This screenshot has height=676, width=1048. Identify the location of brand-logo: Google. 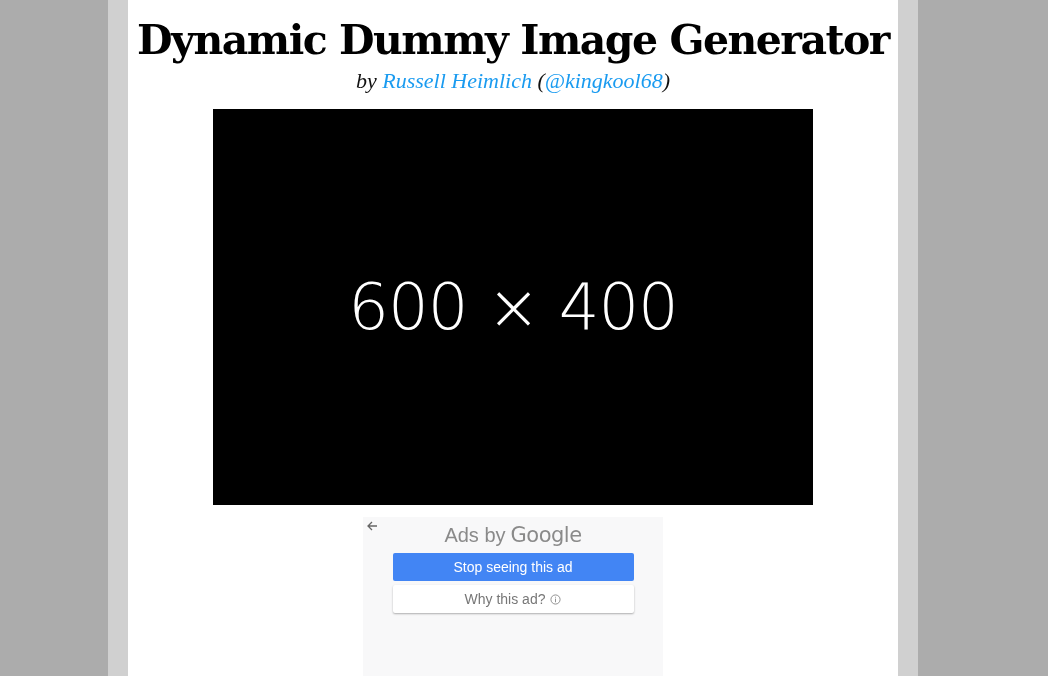
(546, 535).